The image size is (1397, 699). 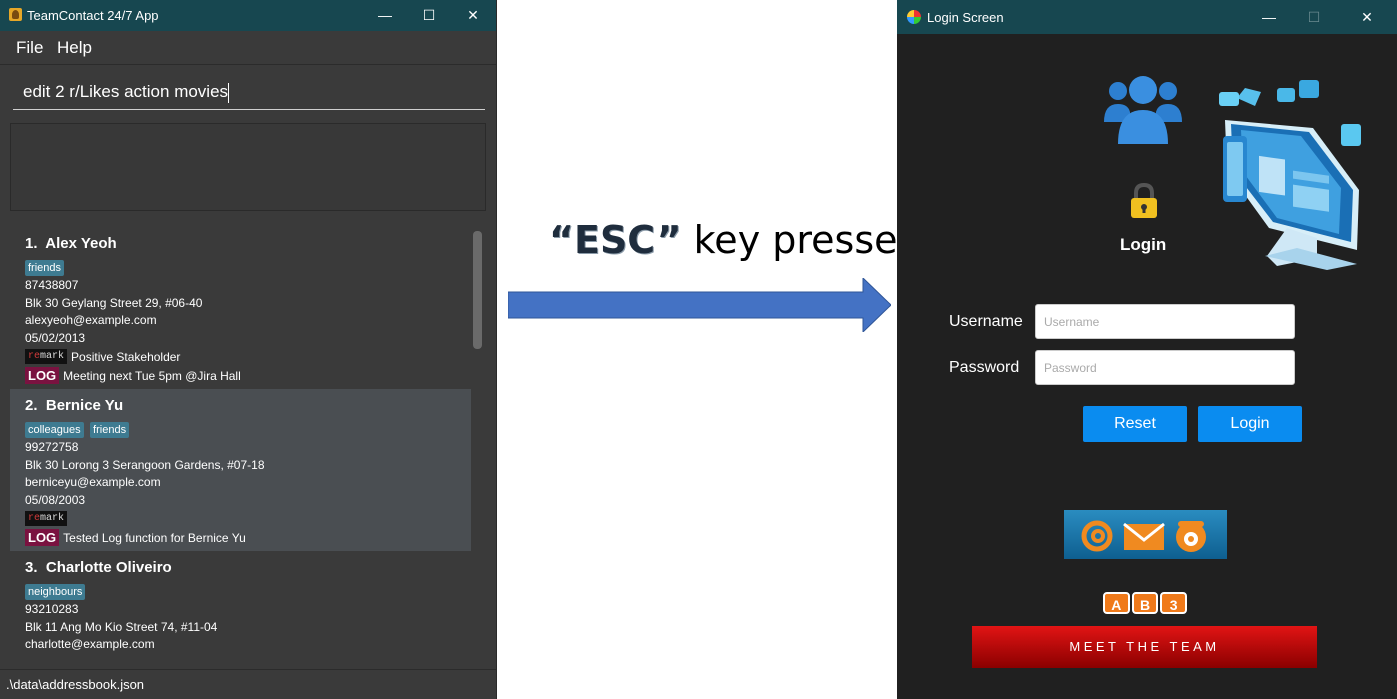 I want to click on tag: colleagues, so click(x=54, y=430).